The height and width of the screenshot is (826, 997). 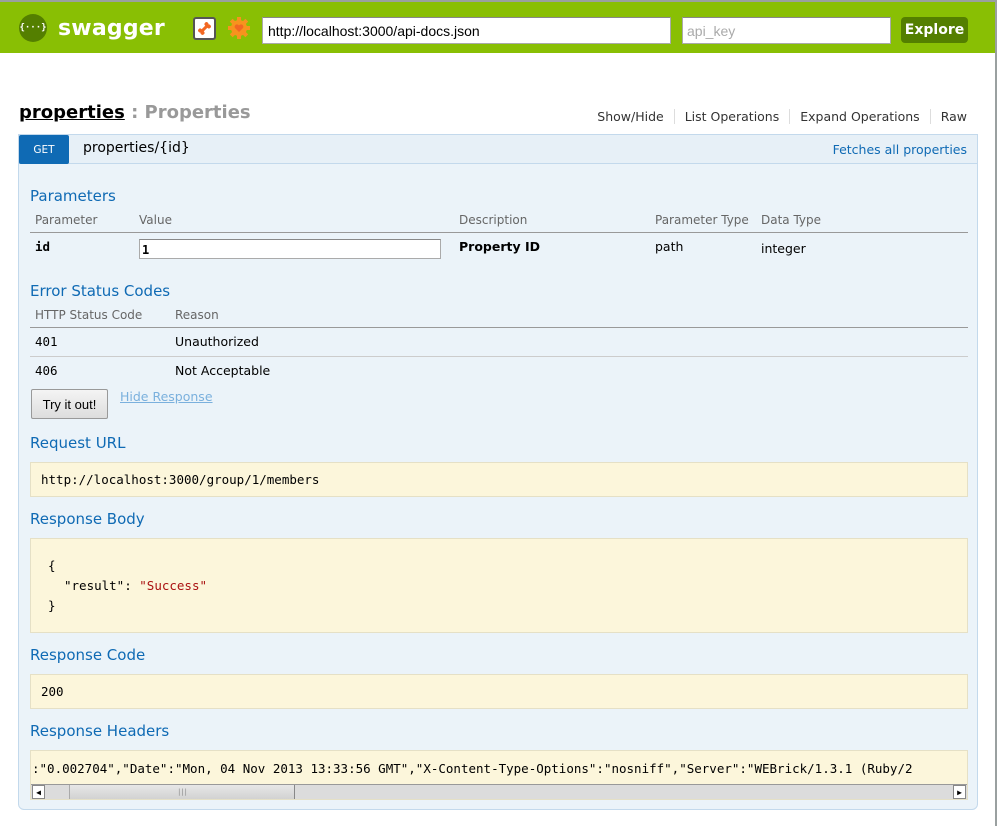 I want to click on table-row: 406 Not Acceptable, so click(x=499, y=370).